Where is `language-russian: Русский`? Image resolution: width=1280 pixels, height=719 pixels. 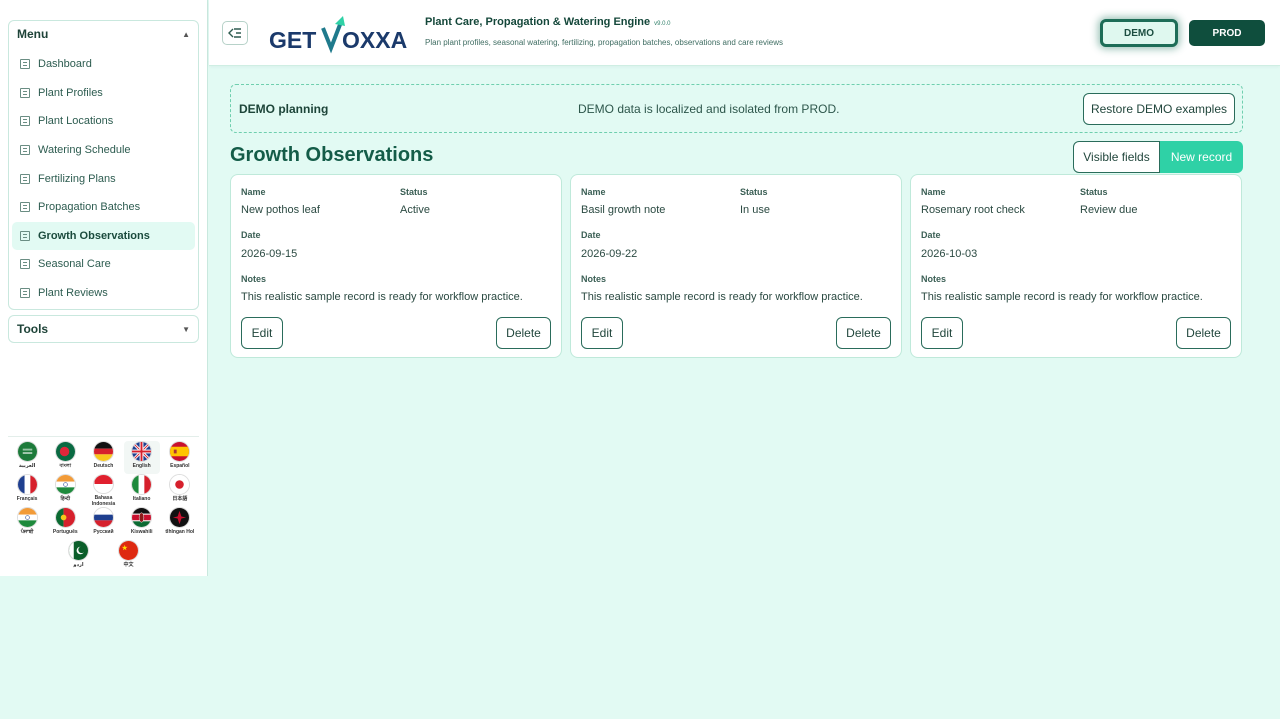 language-russian: Русский is located at coordinates (103, 523).